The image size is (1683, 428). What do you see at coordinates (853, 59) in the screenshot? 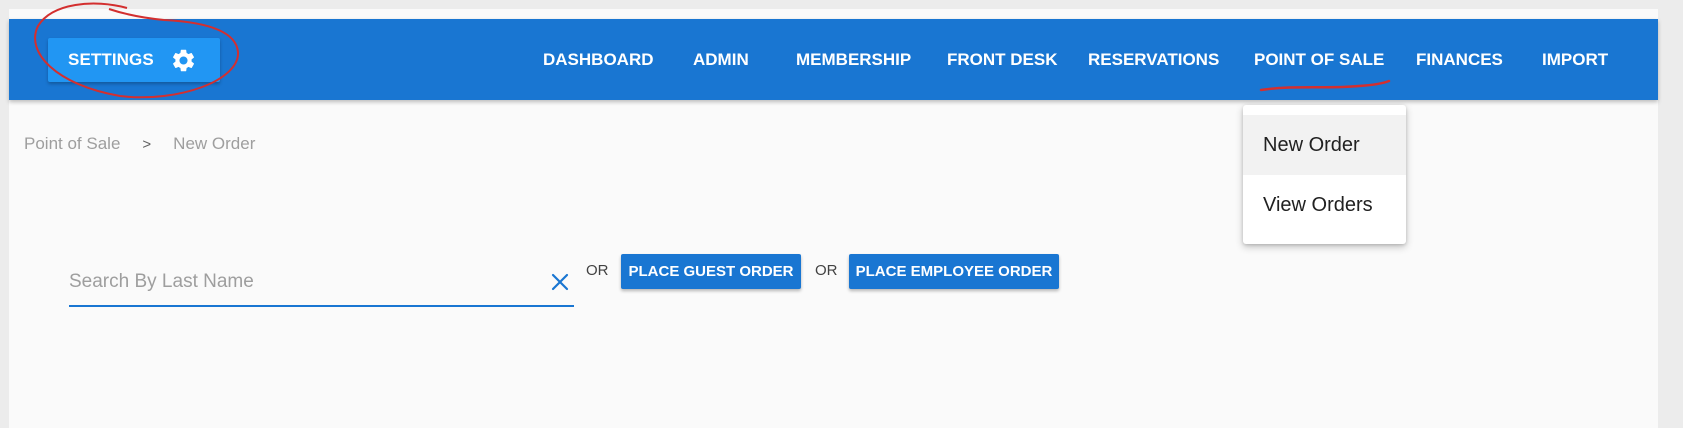
I see `nav-item-membership: MEMBERSHIP` at bounding box center [853, 59].